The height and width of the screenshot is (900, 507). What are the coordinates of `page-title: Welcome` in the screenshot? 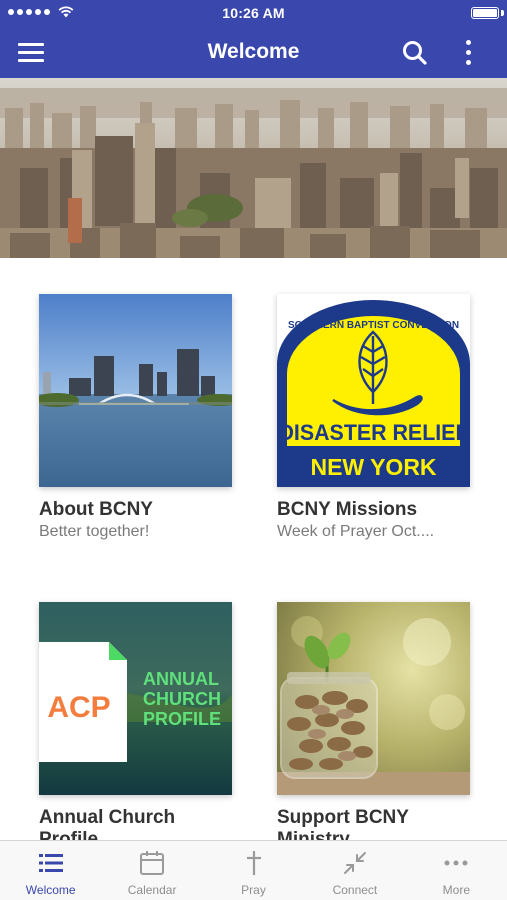 It's located at (253, 51).